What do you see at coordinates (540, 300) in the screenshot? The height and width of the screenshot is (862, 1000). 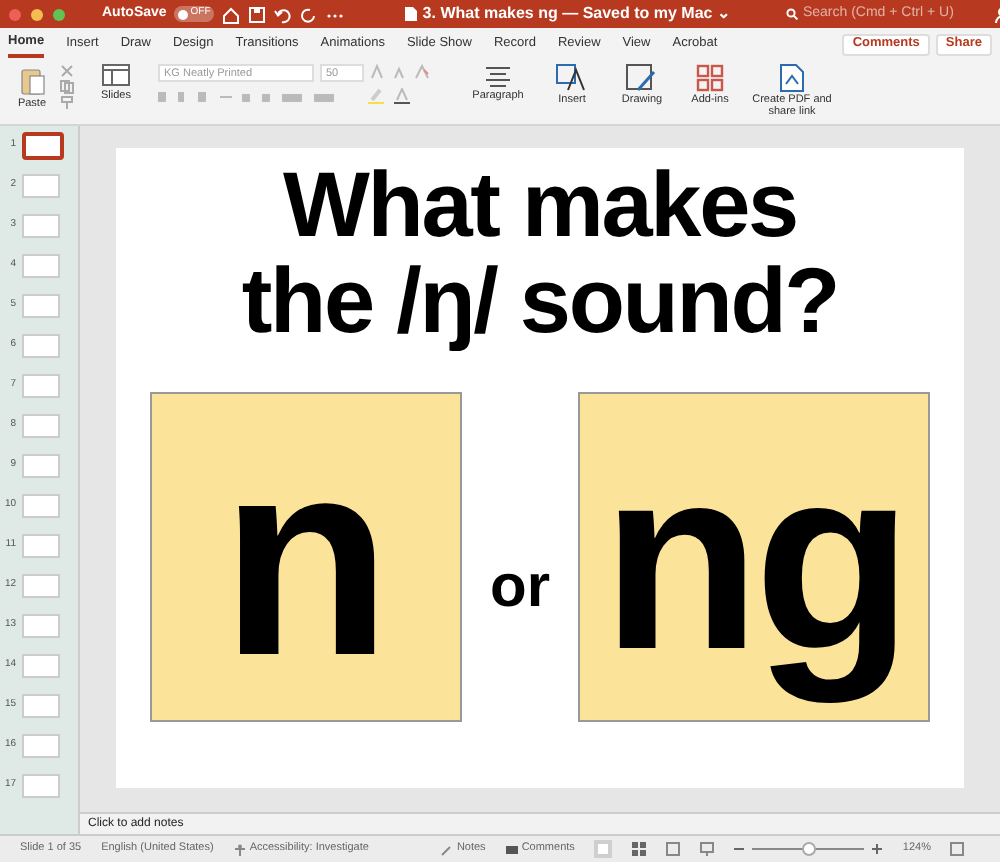 I see `slide-title: the /ŋ/ sound?` at bounding box center [540, 300].